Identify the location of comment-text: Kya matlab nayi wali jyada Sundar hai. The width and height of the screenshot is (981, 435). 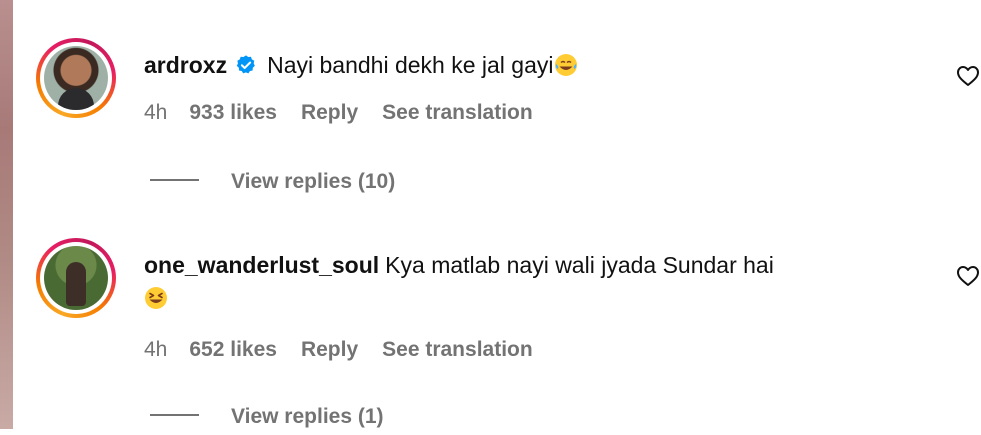
(579, 265).